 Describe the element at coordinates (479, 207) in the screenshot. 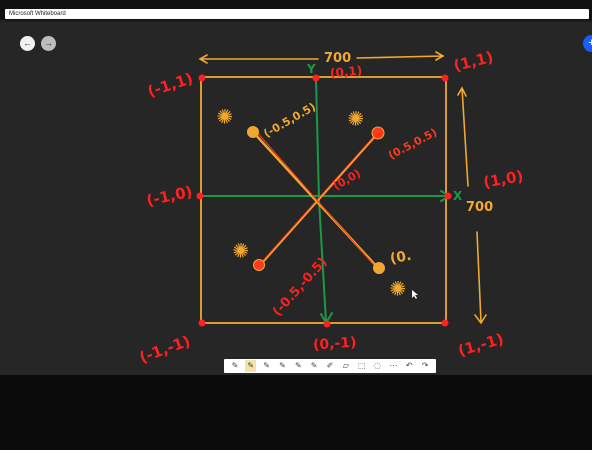

I see `label-height: 700` at that location.